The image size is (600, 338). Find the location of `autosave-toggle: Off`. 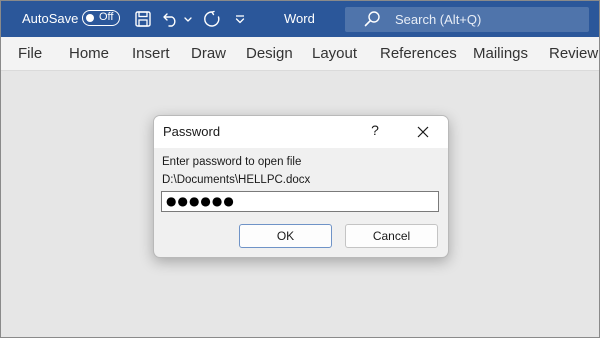

autosave-toggle: Off is located at coordinates (101, 18).